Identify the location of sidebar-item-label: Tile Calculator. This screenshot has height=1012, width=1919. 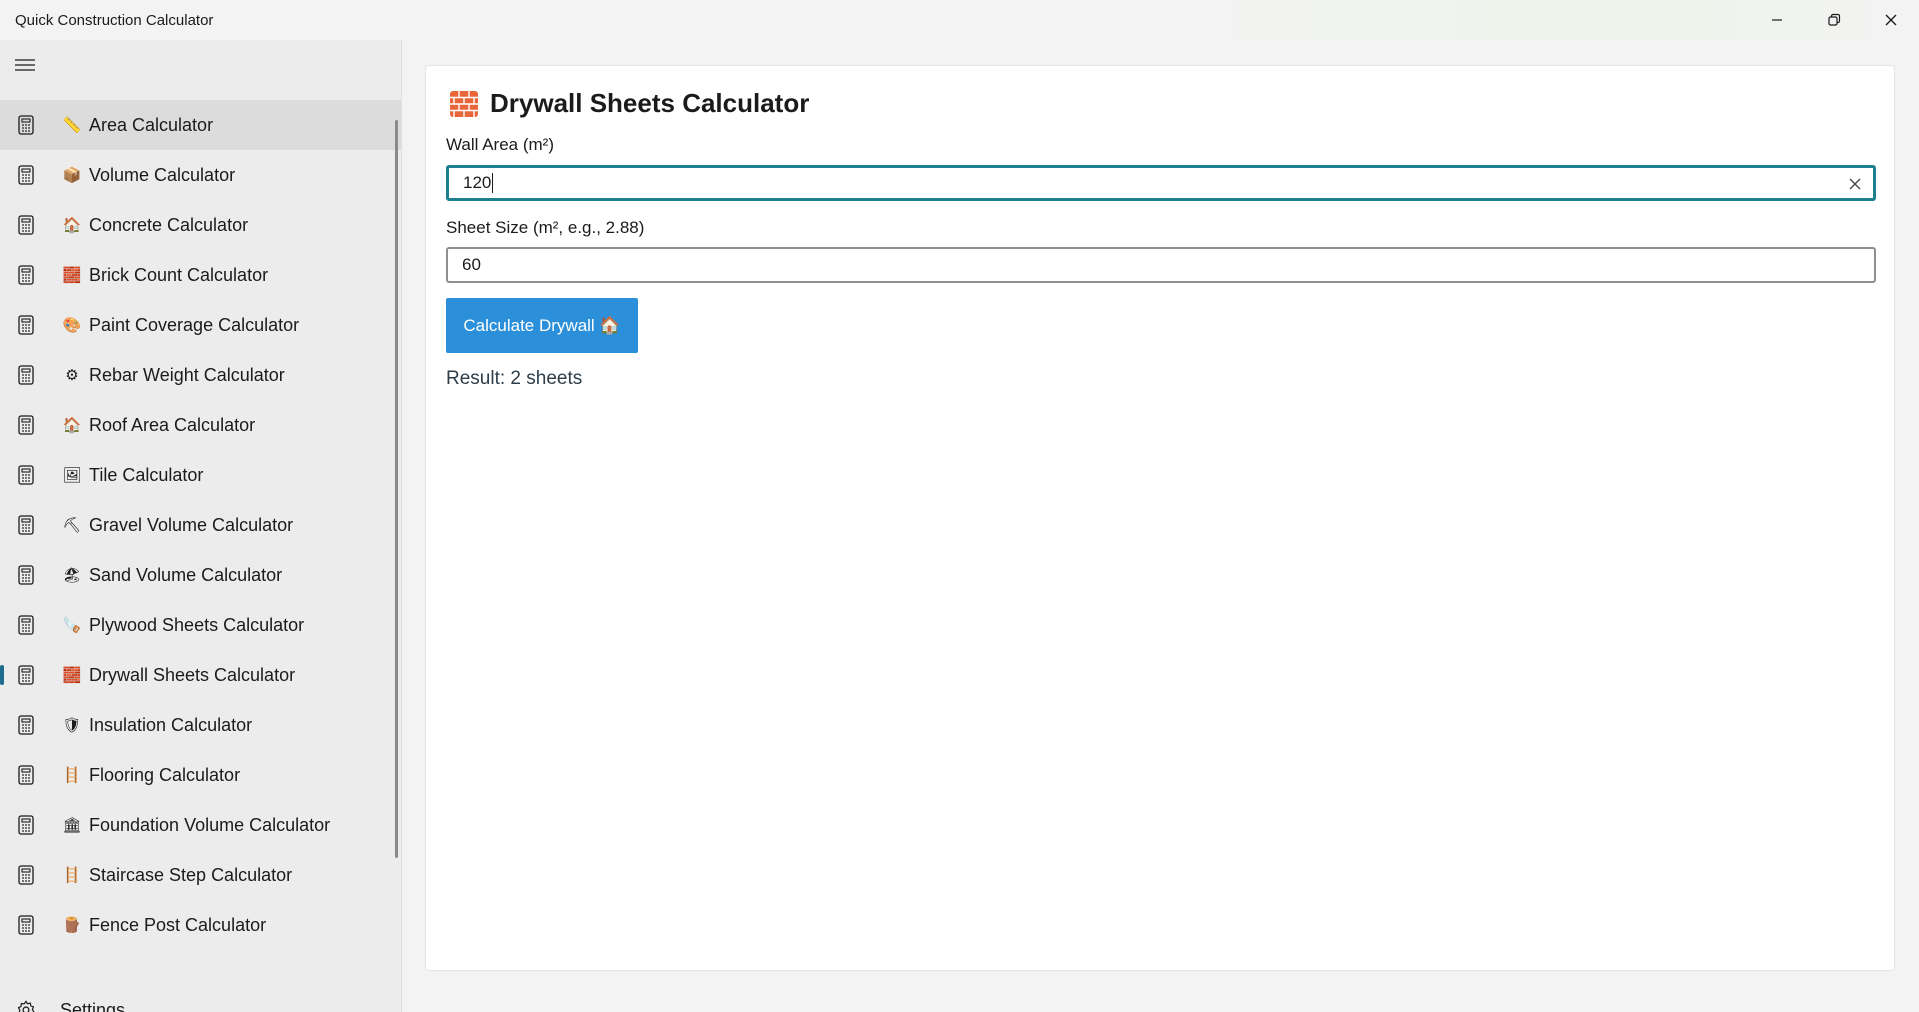
(146, 474).